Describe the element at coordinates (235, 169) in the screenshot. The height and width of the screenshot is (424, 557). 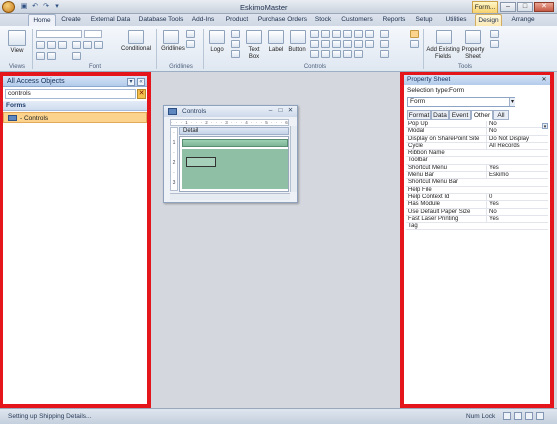
I see `form-background-region` at that location.